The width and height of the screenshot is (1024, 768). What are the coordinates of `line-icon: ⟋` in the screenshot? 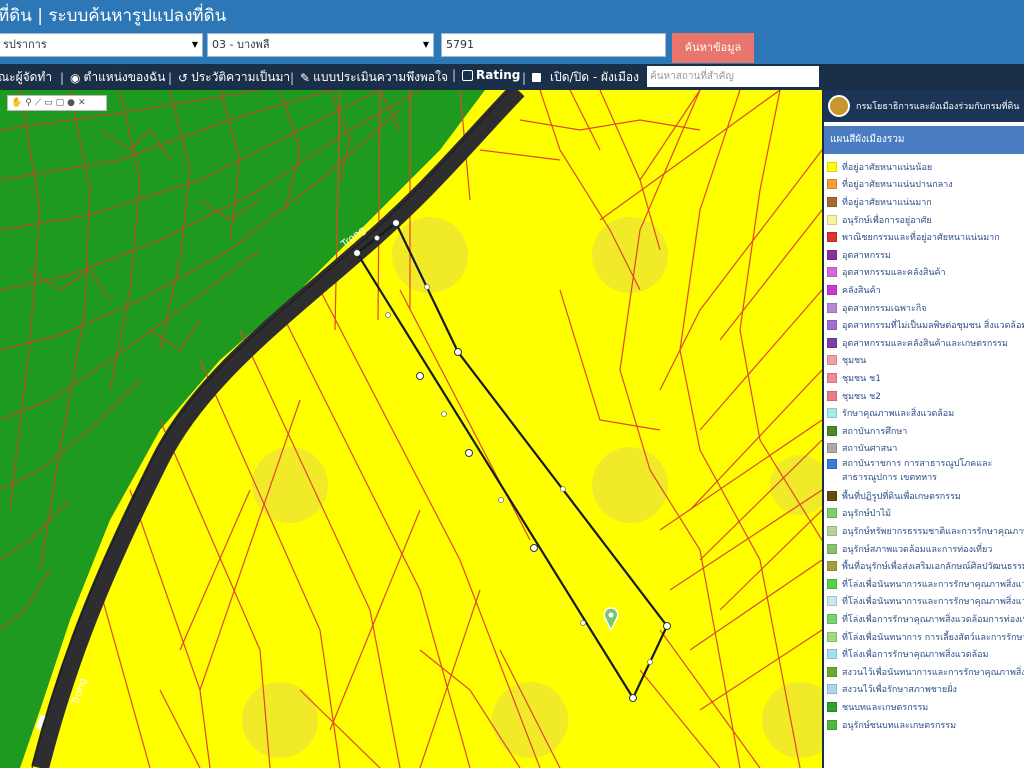 It's located at (38, 103).